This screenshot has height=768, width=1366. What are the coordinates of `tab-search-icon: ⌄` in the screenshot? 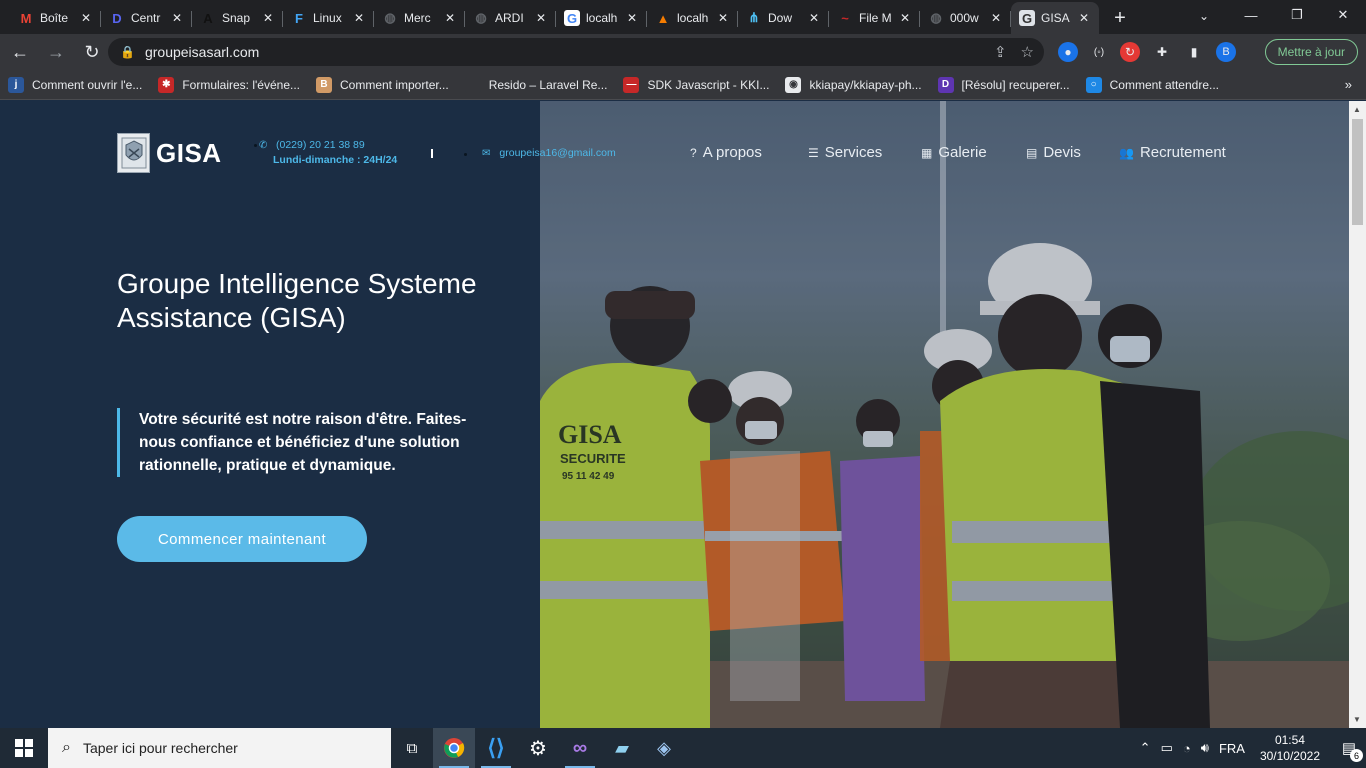 It's located at (1204, 16).